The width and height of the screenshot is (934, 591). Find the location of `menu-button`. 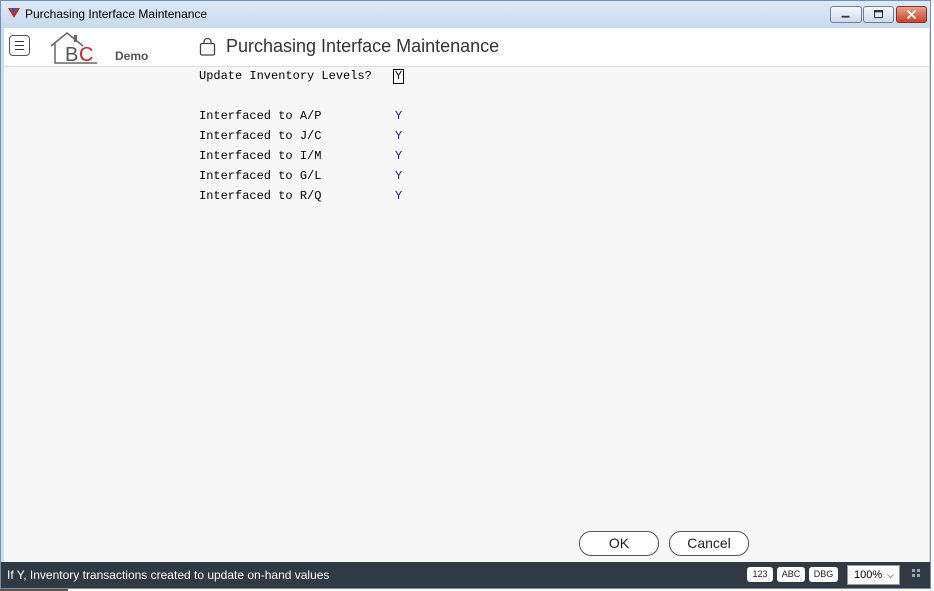

menu-button is located at coordinates (19, 45).